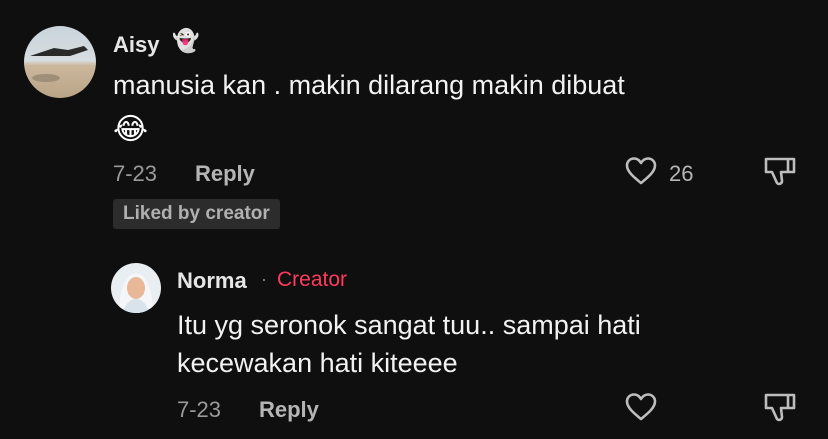 This screenshot has height=439, width=828. Describe the element at coordinates (60, 62) in the screenshot. I see `avatar-aisy` at that location.